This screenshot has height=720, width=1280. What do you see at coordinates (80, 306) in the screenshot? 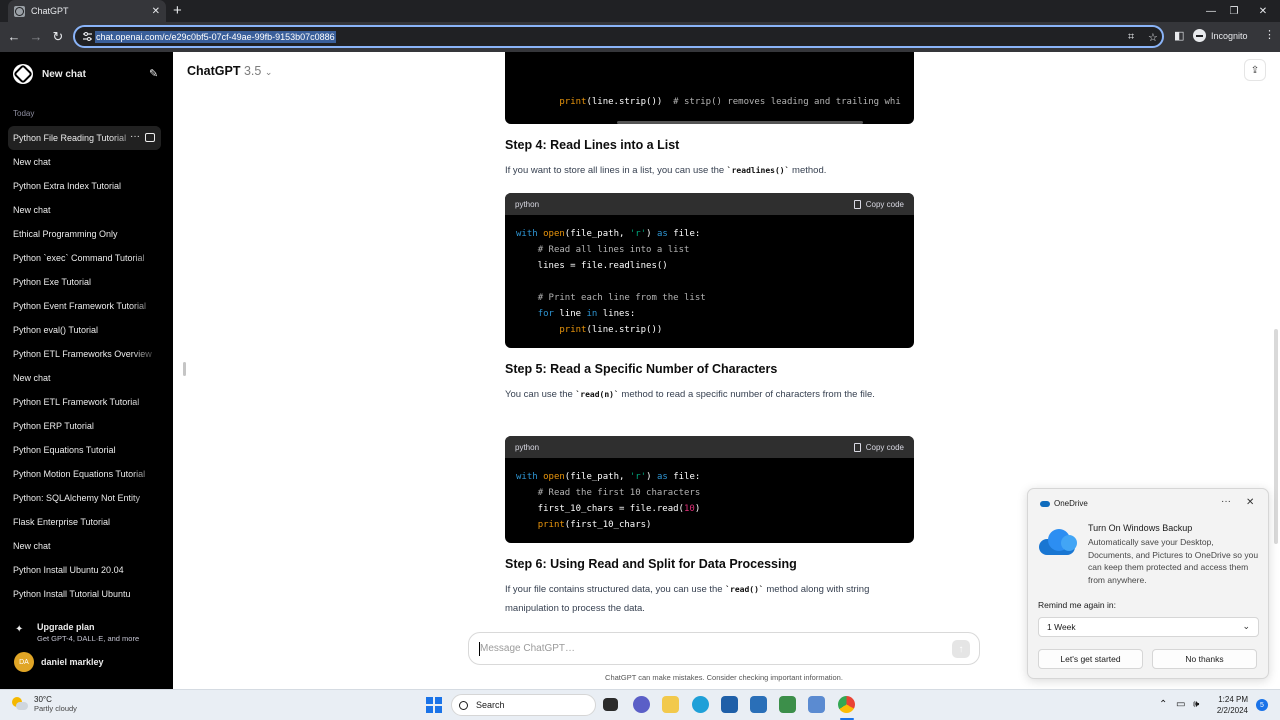
I see `chat-item-label: Python Event Framework Tutorial` at bounding box center [80, 306].